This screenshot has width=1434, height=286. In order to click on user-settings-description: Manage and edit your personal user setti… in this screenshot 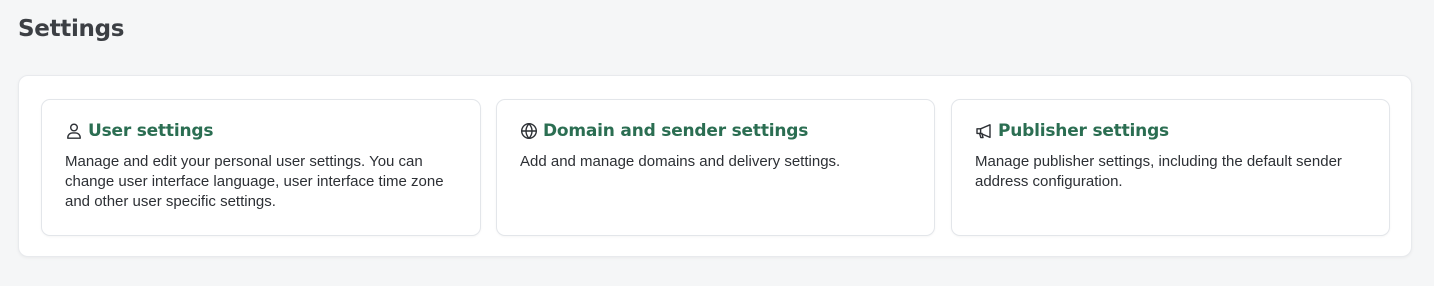, I will do `click(254, 181)`.